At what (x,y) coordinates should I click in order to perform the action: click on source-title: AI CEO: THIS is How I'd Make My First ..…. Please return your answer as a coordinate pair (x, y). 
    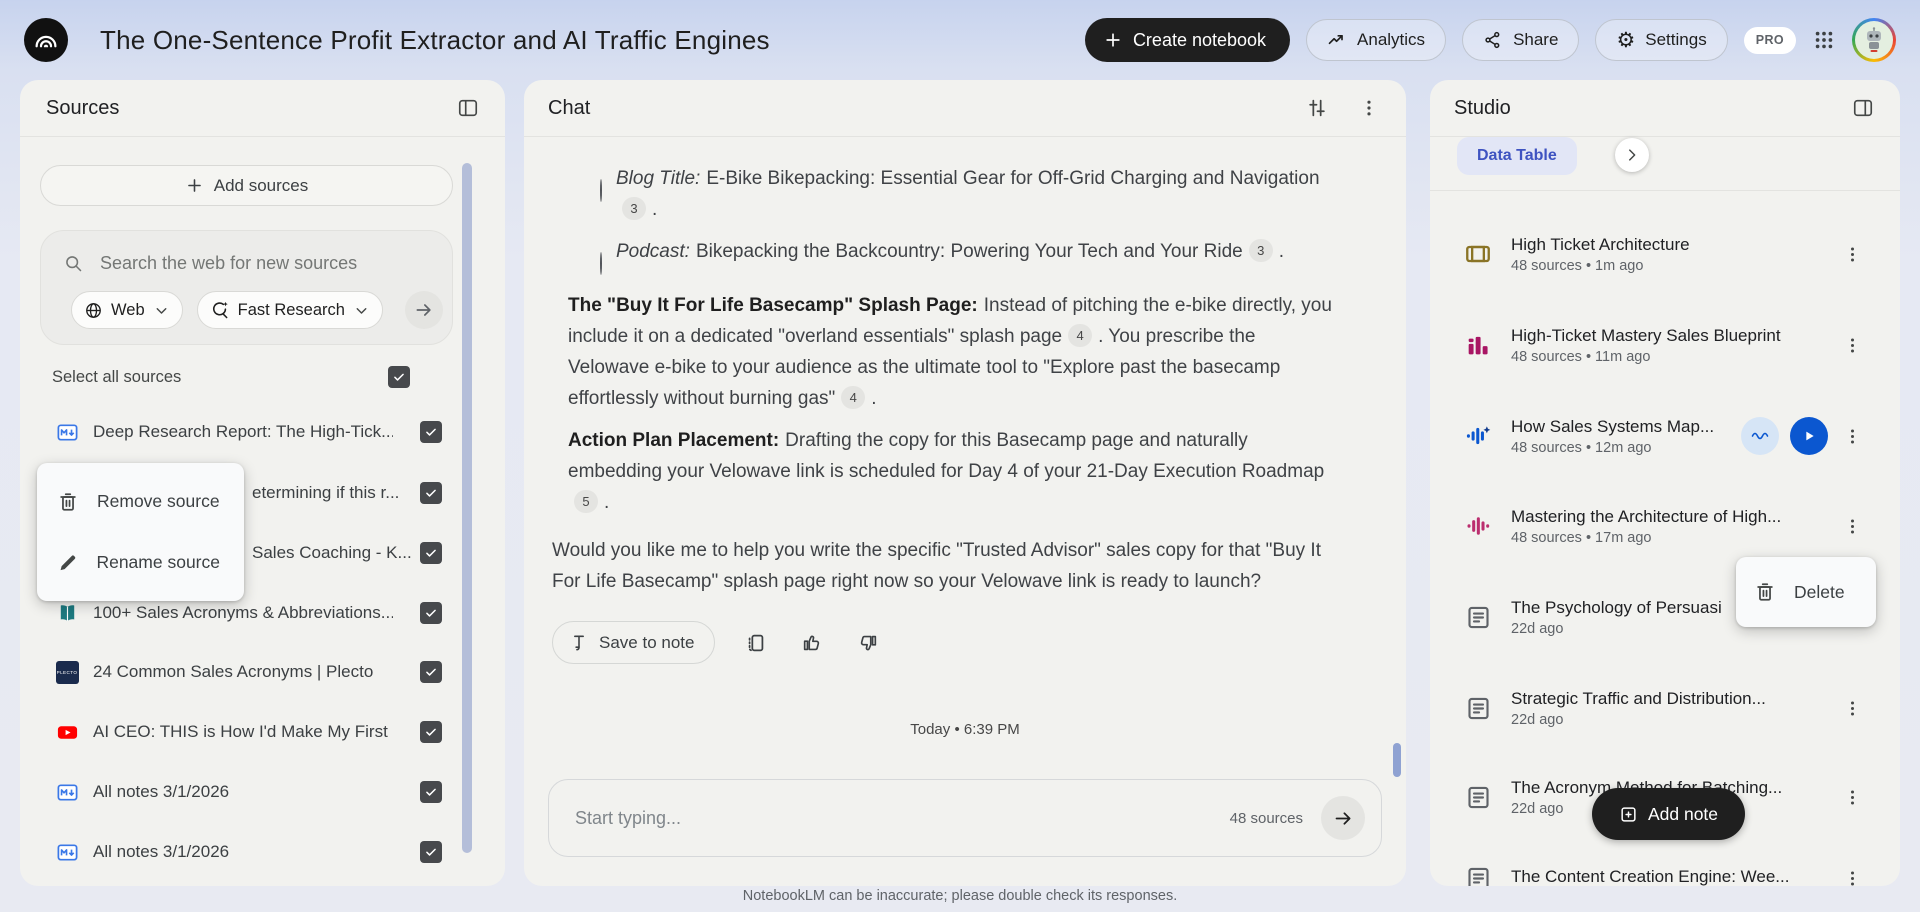
    Looking at the image, I should click on (243, 731).